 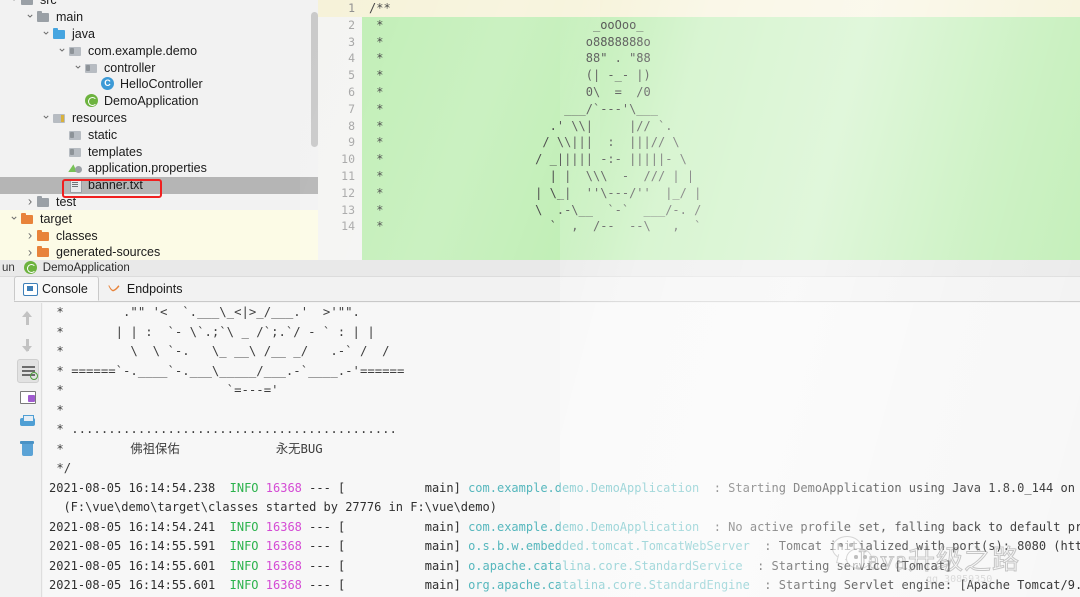 What do you see at coordinates (161, 84) in the screenshot?
I see `tree-row-label: HelloController` at bounding box center [161, 84].